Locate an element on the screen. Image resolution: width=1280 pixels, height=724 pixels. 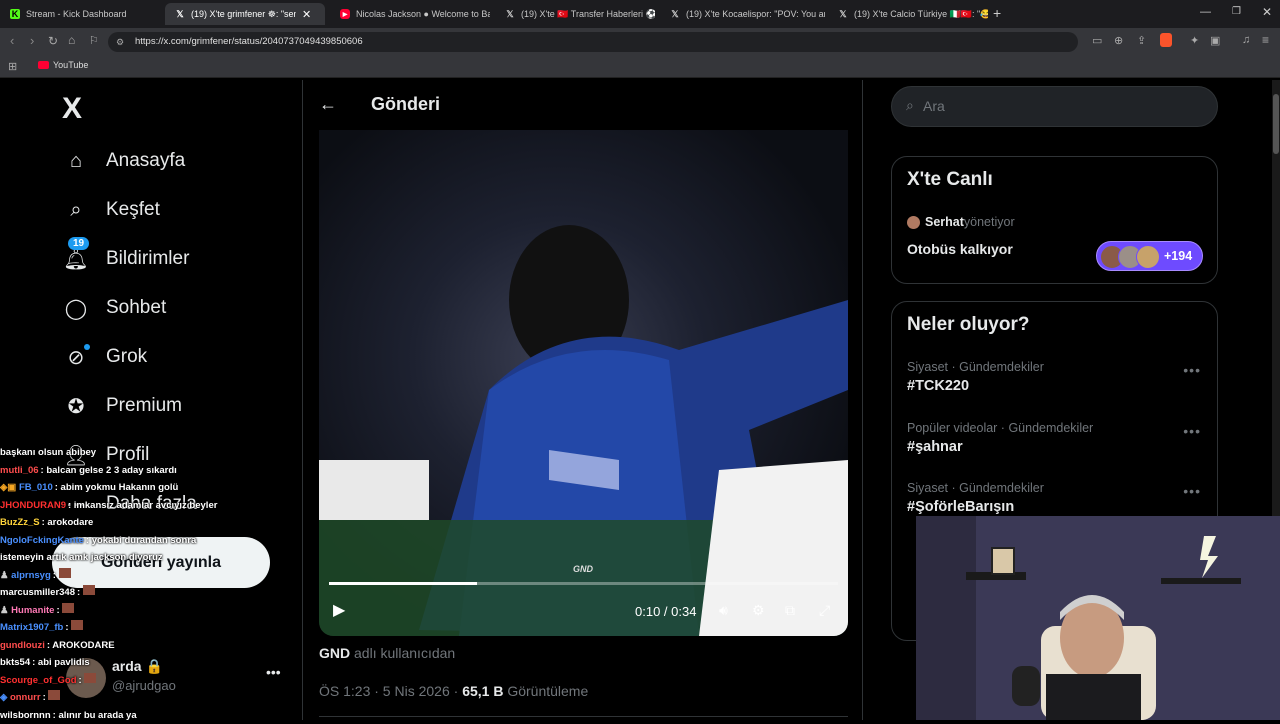
menu-icon: ≡ is located at coordinates (1265, 40).